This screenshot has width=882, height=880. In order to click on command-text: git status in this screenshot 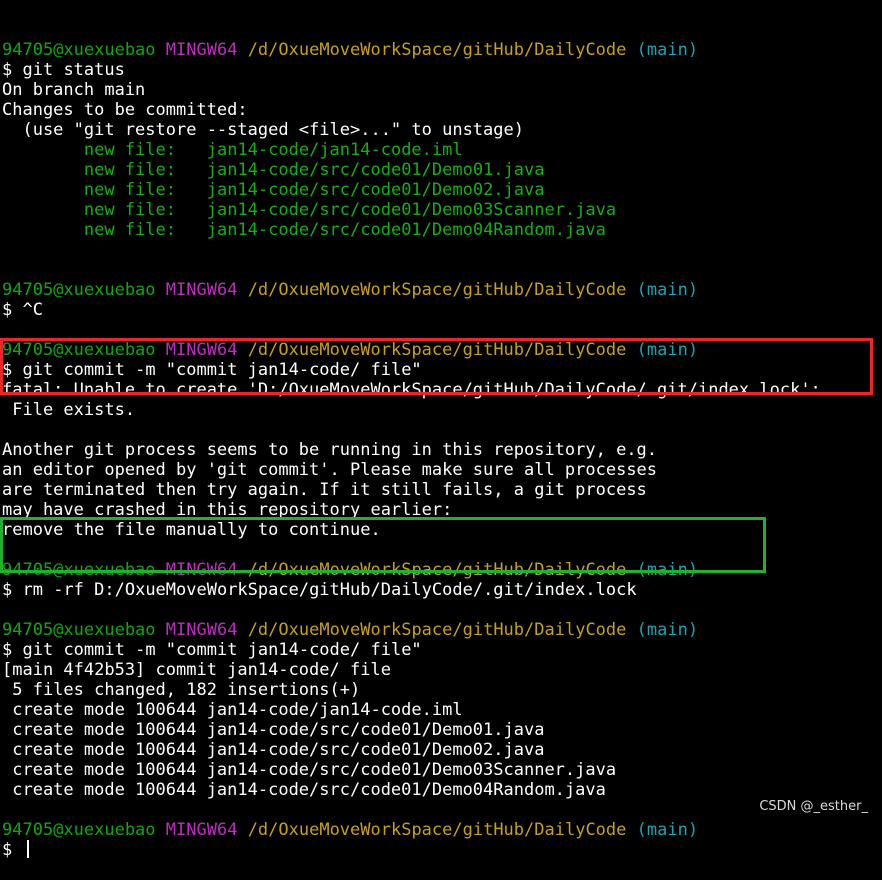, I will do `click(73, 70)`.